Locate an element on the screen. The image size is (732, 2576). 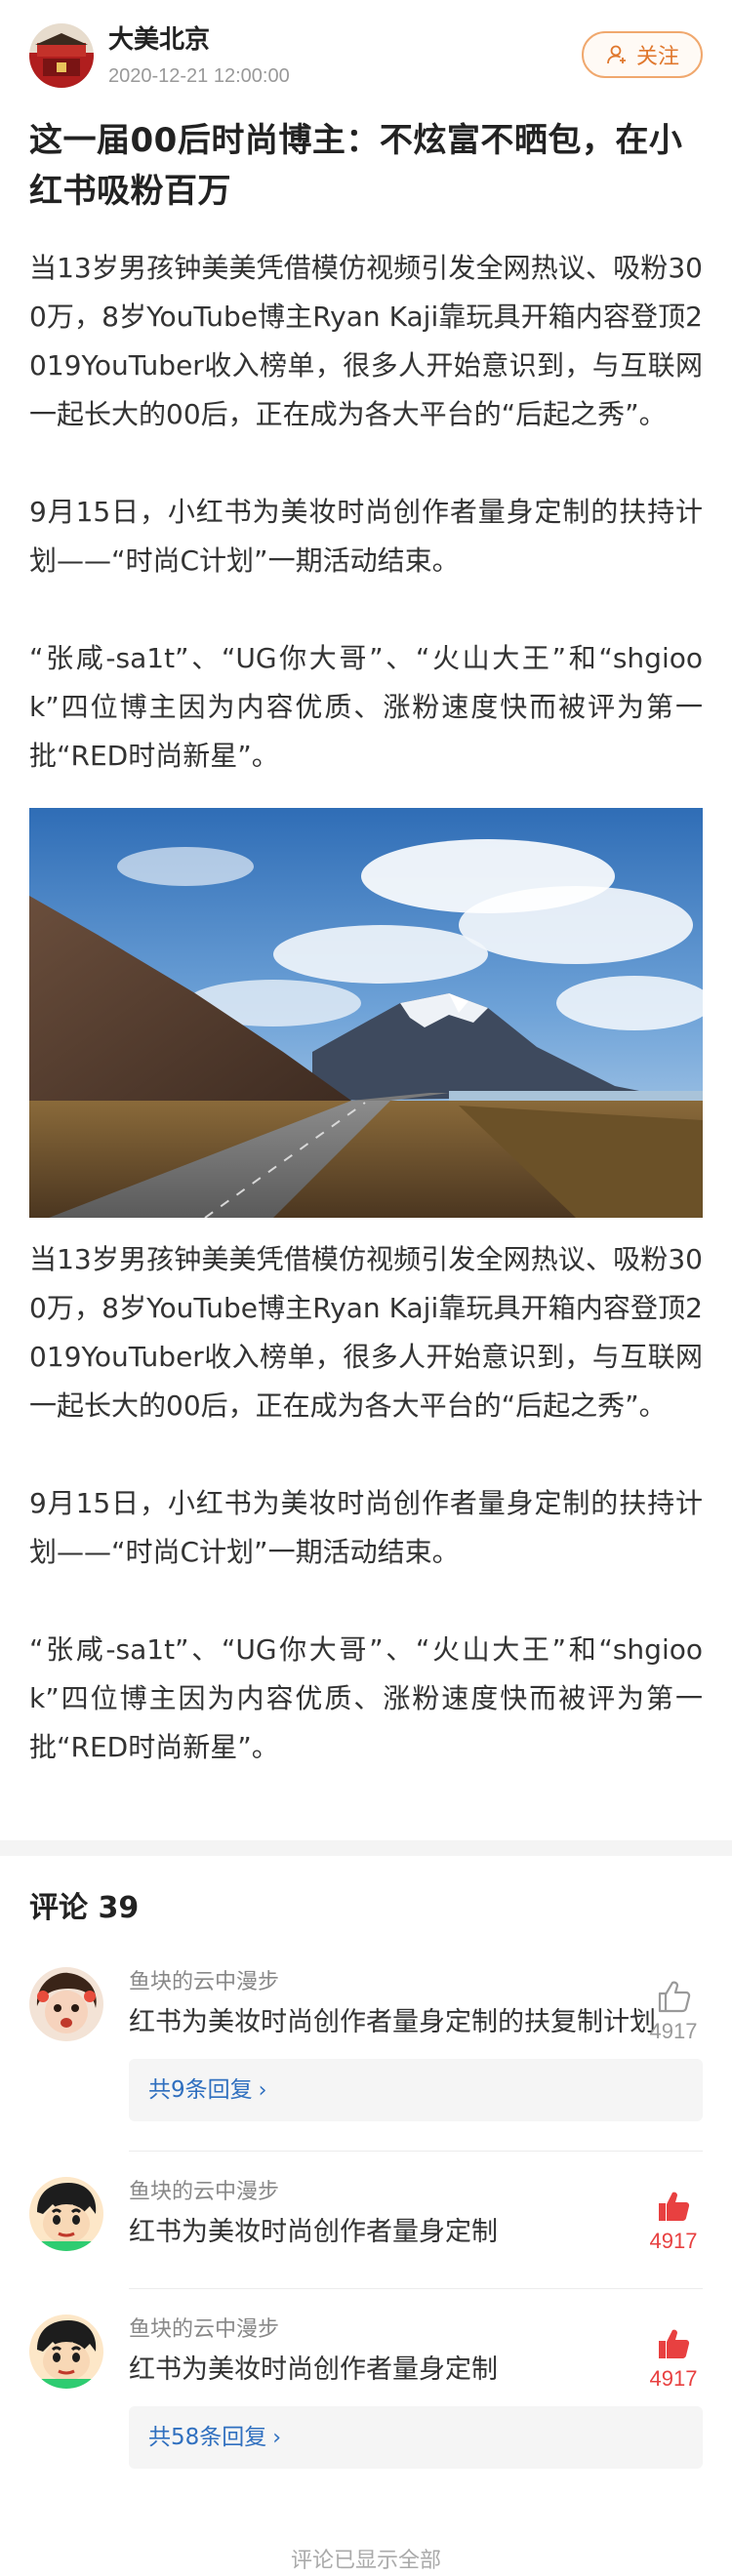
replies-label: 共9条回复 is located at coordinates (200, 2090).